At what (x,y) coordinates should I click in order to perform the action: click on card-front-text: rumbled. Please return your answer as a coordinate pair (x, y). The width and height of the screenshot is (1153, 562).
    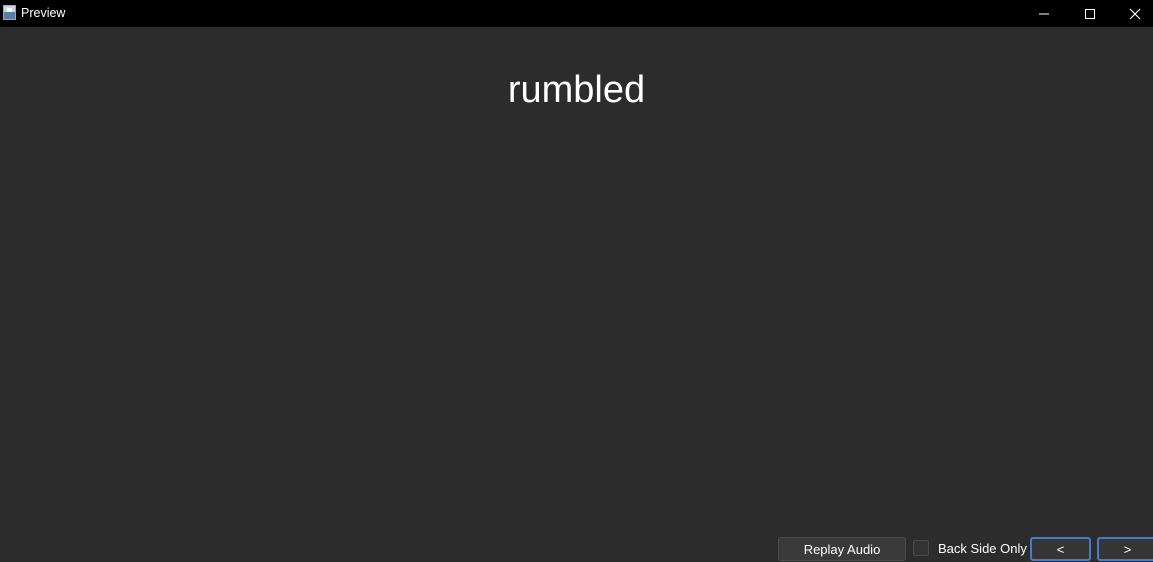
    Looking at the image, I should click on (576, 90).